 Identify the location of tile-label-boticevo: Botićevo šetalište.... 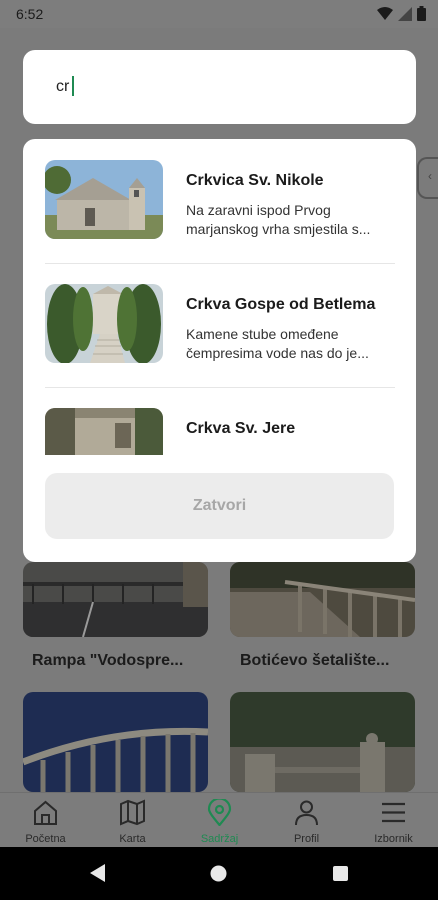
(314, 661).